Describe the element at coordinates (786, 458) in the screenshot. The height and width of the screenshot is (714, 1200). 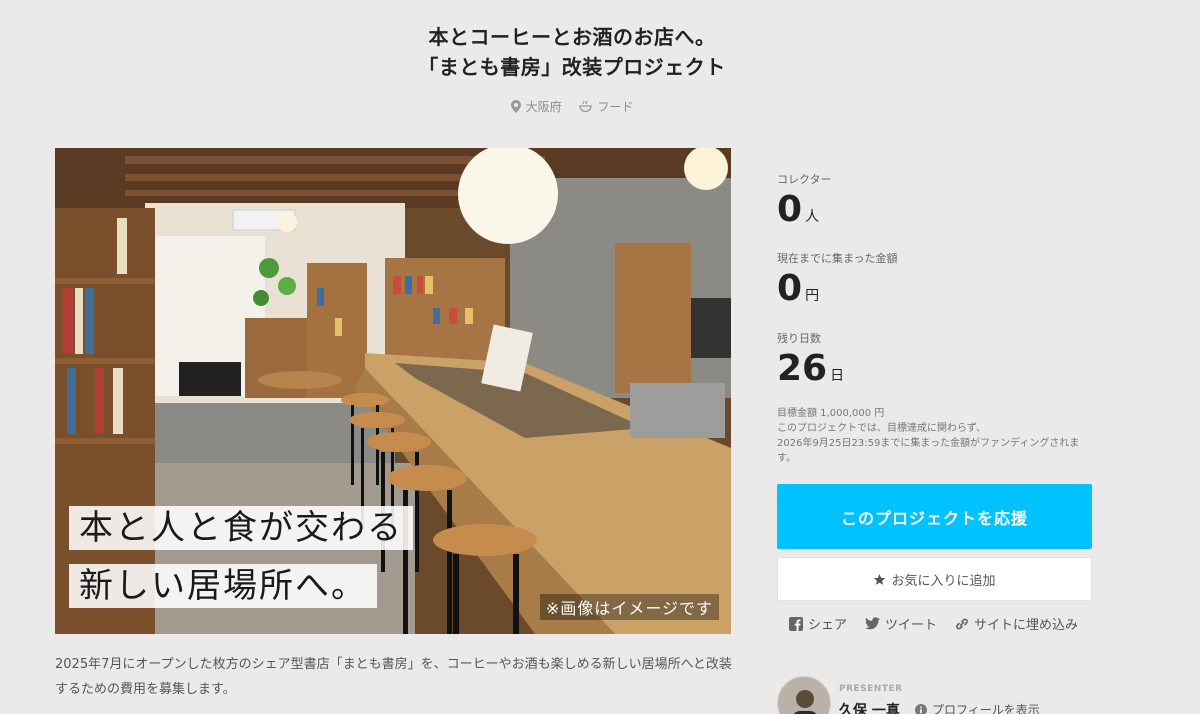
I see `goal-note-line3: す。` at that location.